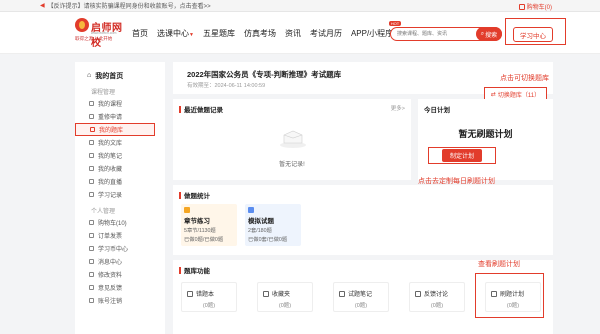 This screenshot has height=334, width=600. What do you see at coordinates (489, 34) in the screenshot?
I see `search-button: ⌕ 搜索` at bounding box center [489, 34].